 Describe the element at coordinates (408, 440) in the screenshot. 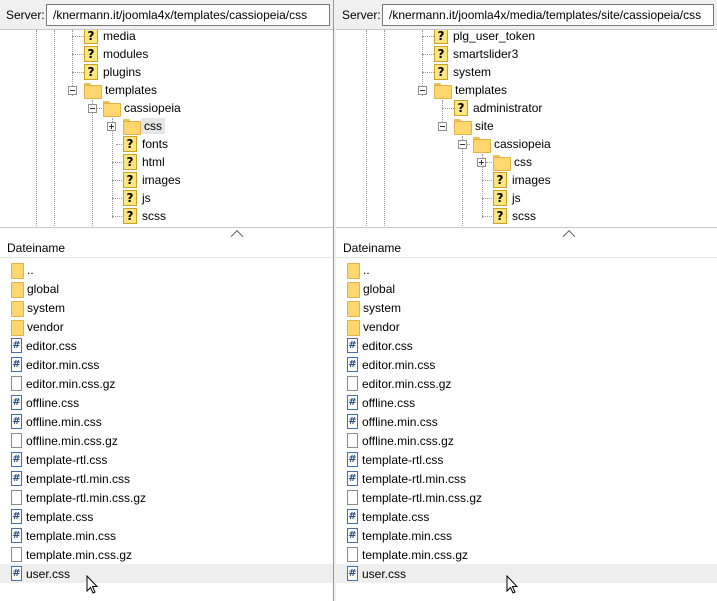

I see `file-name: offline.min.css.gz` at that location.